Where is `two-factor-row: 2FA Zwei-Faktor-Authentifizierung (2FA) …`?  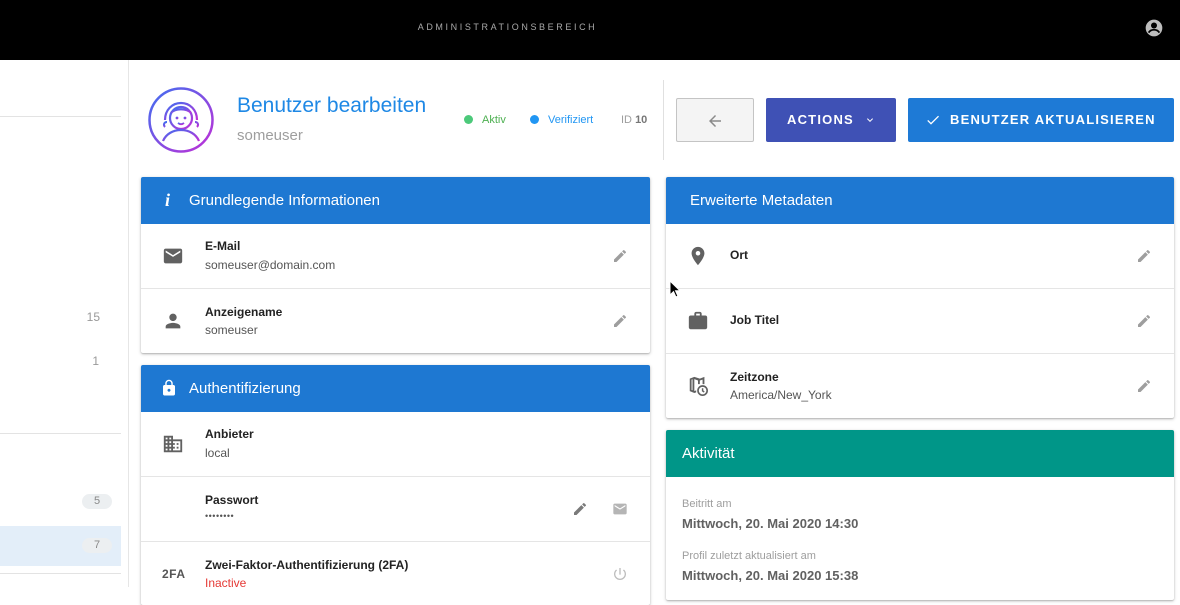
two-factor-row: 2FA Zwei-Faktor-Authentifizierung (2FA) … is located at coordinates (395, 573).